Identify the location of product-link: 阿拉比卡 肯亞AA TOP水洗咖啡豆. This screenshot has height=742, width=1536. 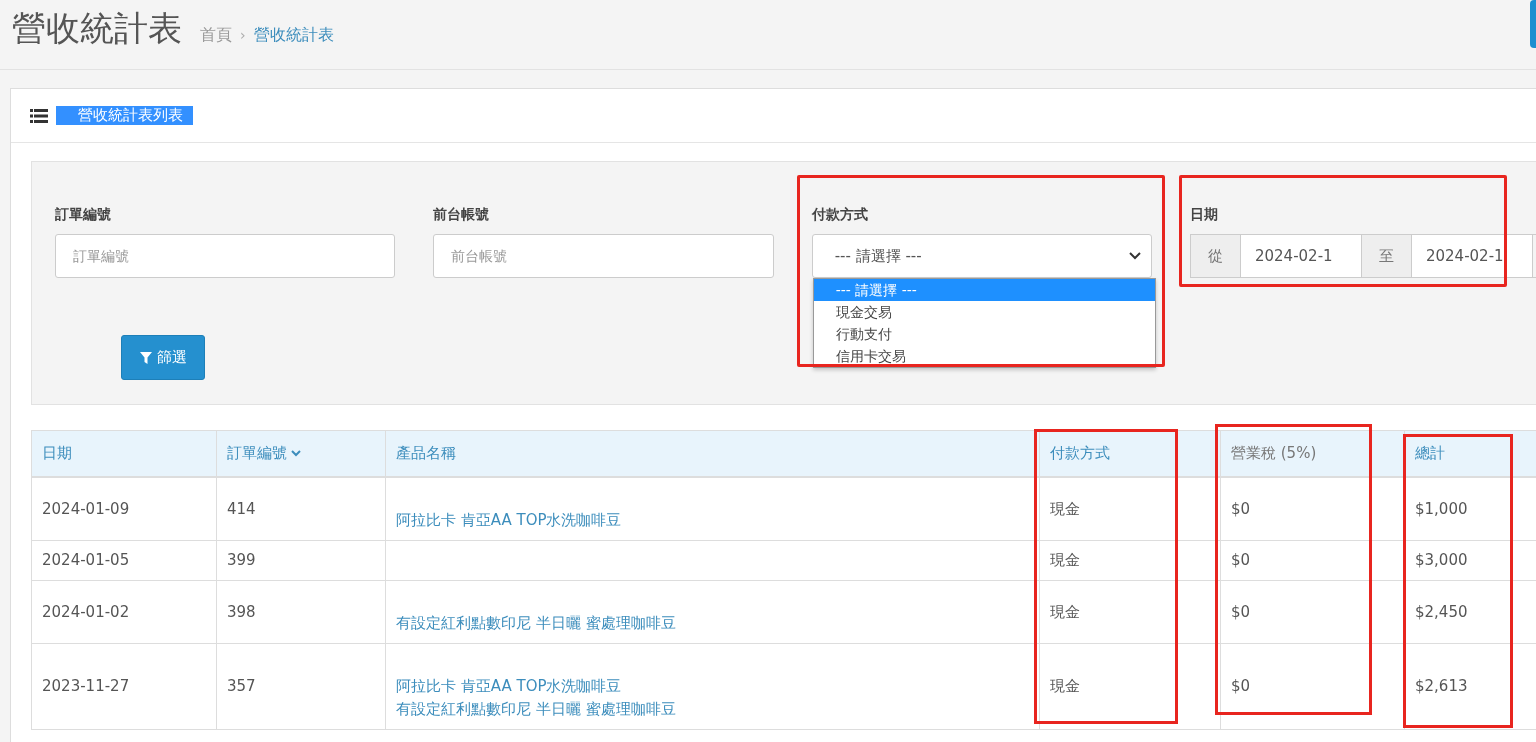
(712, 686).